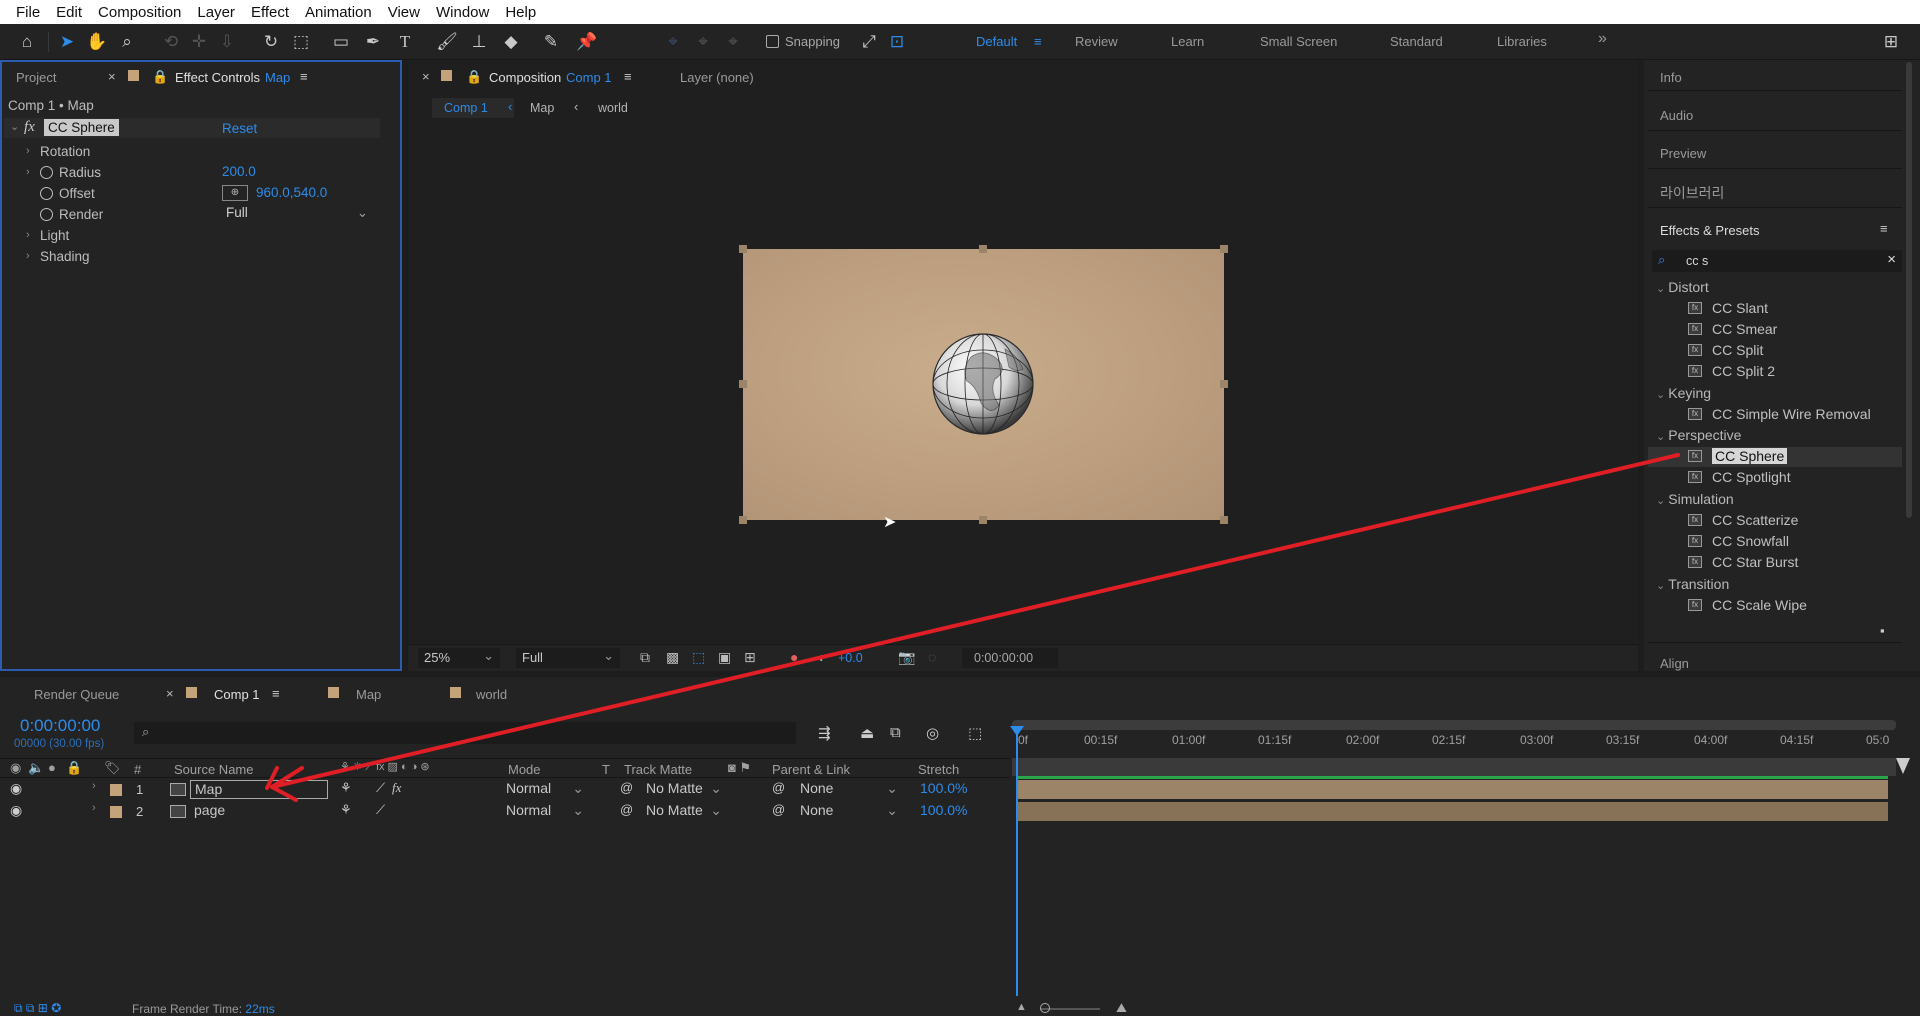  I want to click on effect-item: fx CC Smear, so click(1732, 329).